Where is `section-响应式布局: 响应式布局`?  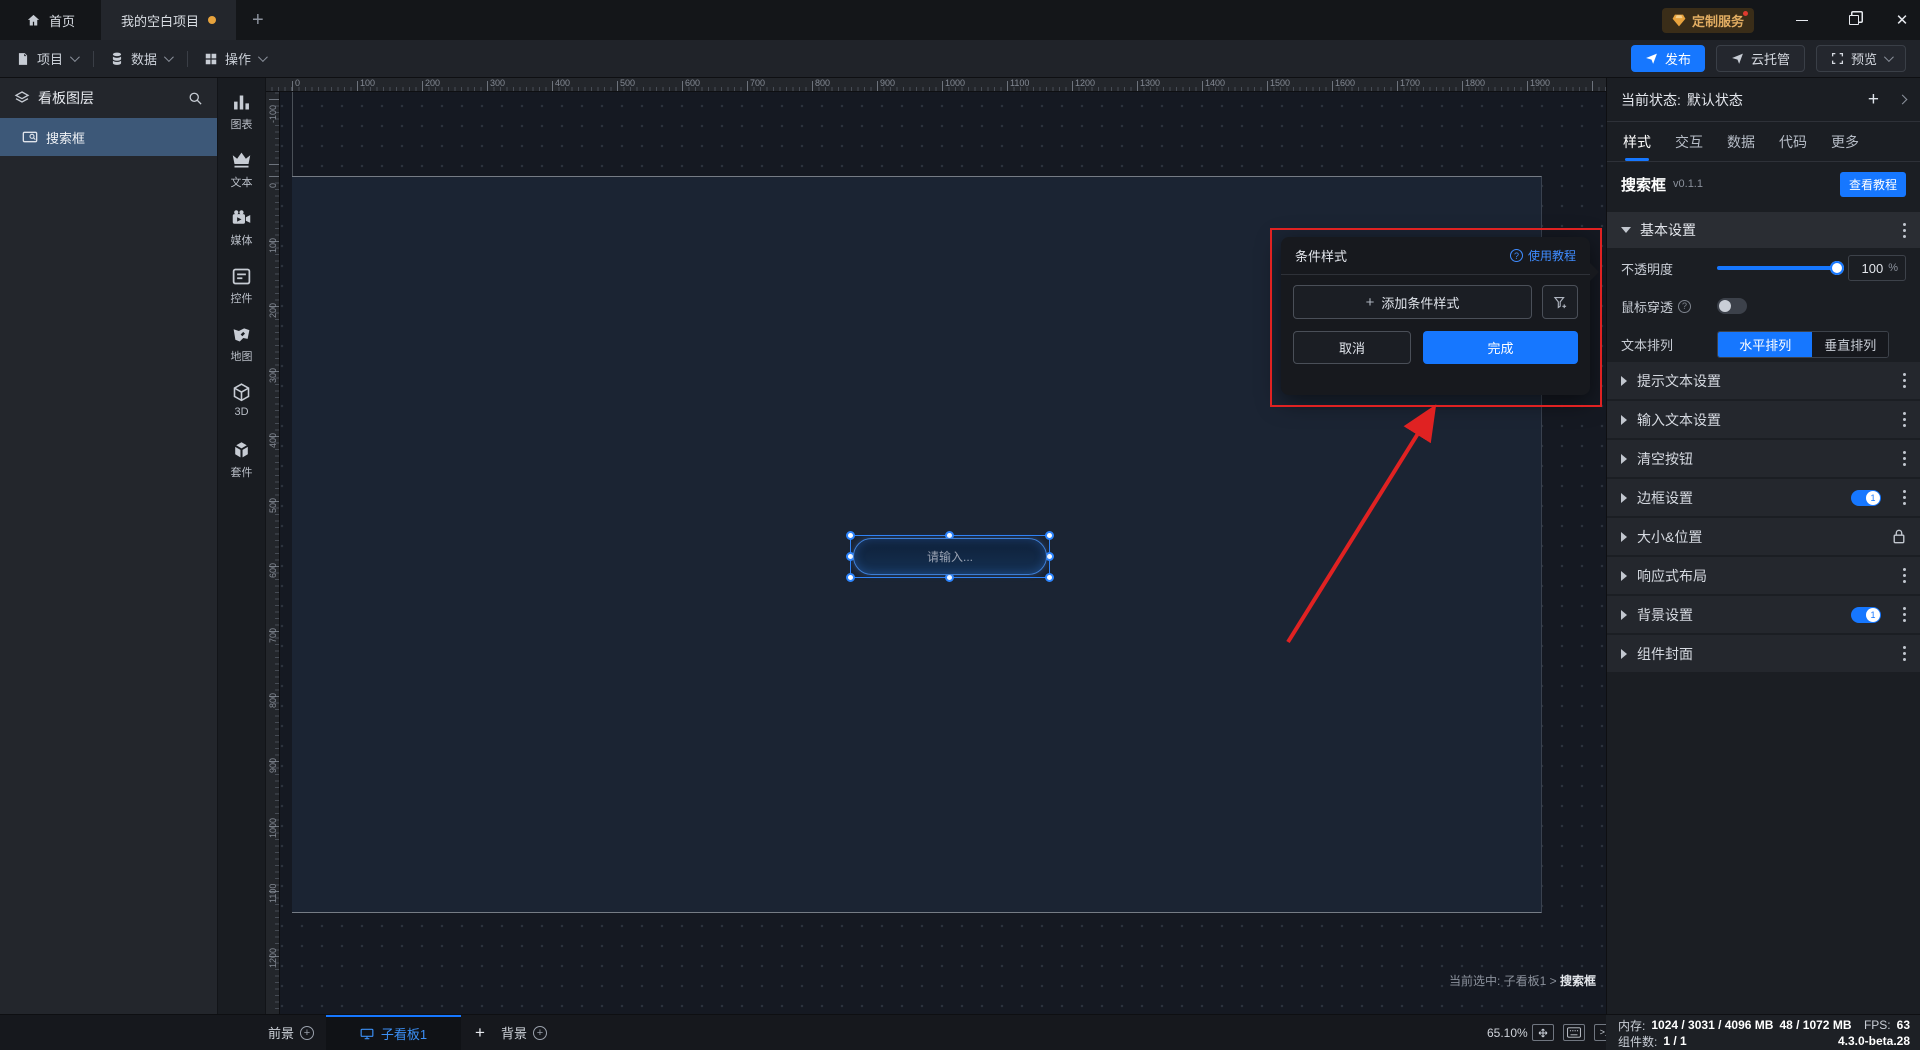 section-响应式布局: 响应式布局 is located at coordinates (1763, 575).